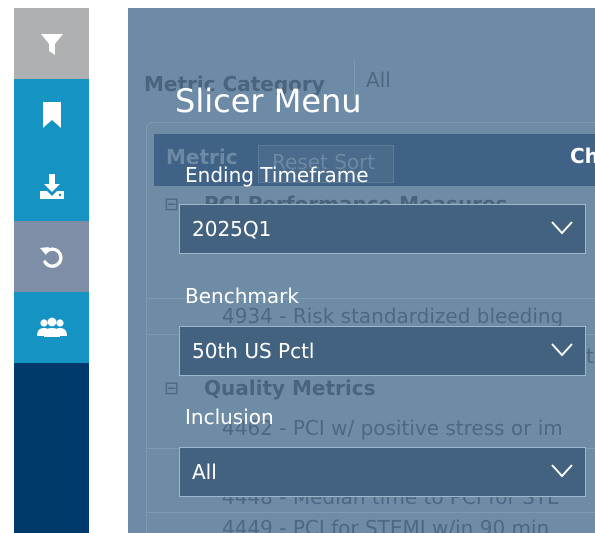 This screenshot has height=533, width=595. I want to click on users-icon, so click(51, 327).